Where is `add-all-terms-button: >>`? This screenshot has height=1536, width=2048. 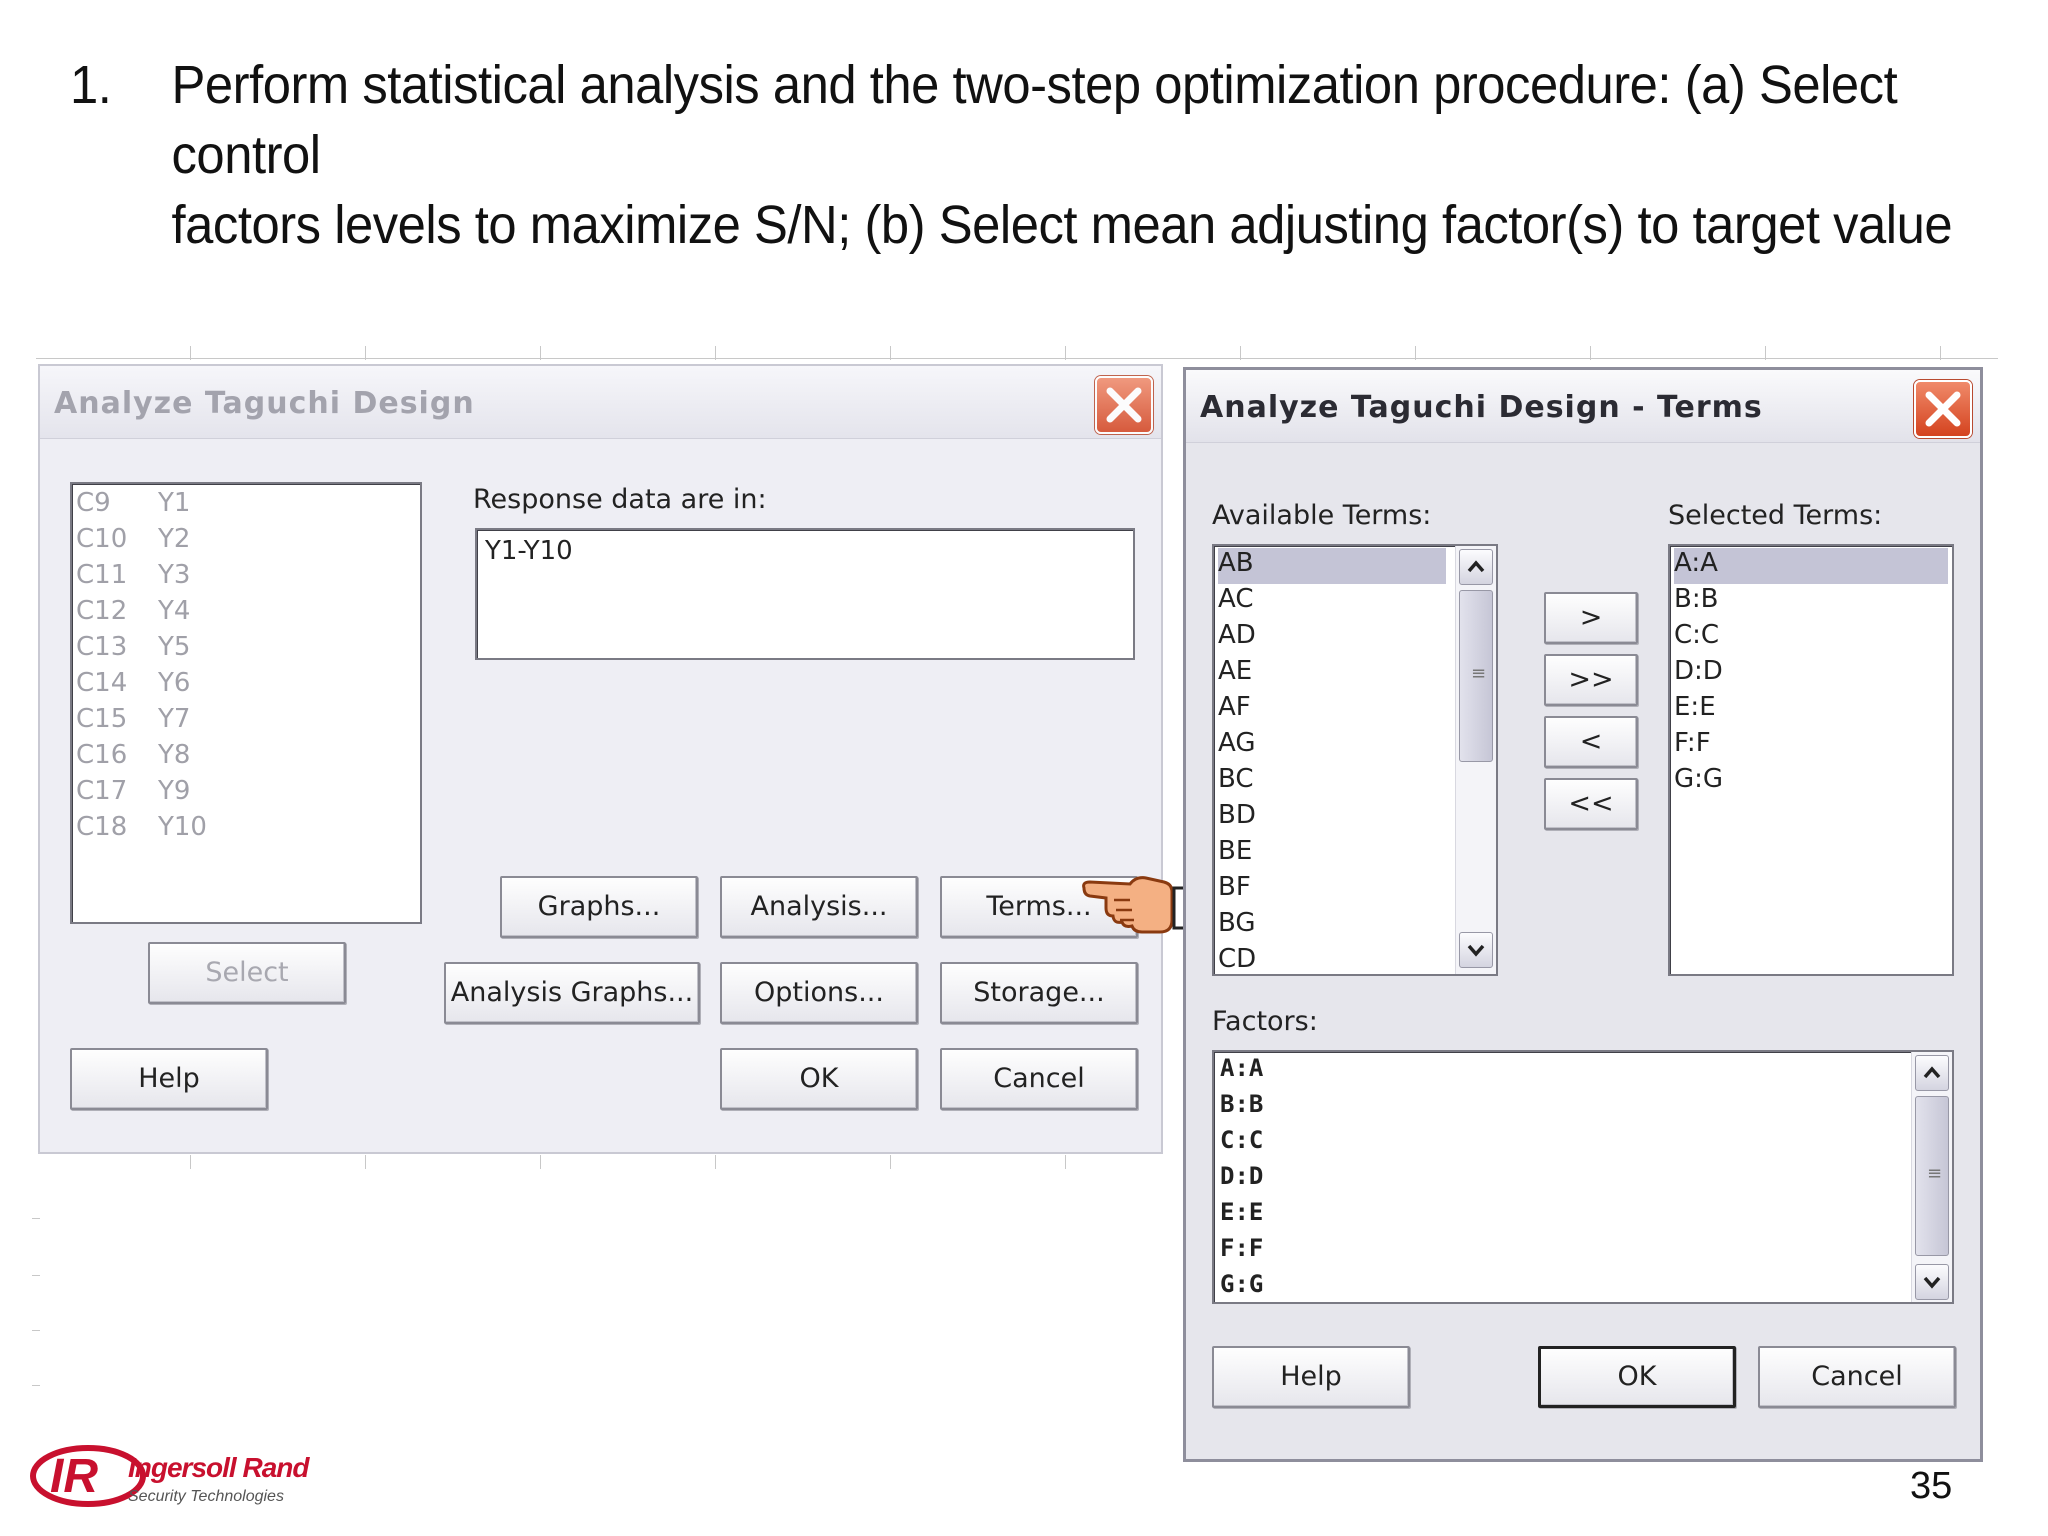 add-all-terms-button: >> is located at coordinates (1591, 680).